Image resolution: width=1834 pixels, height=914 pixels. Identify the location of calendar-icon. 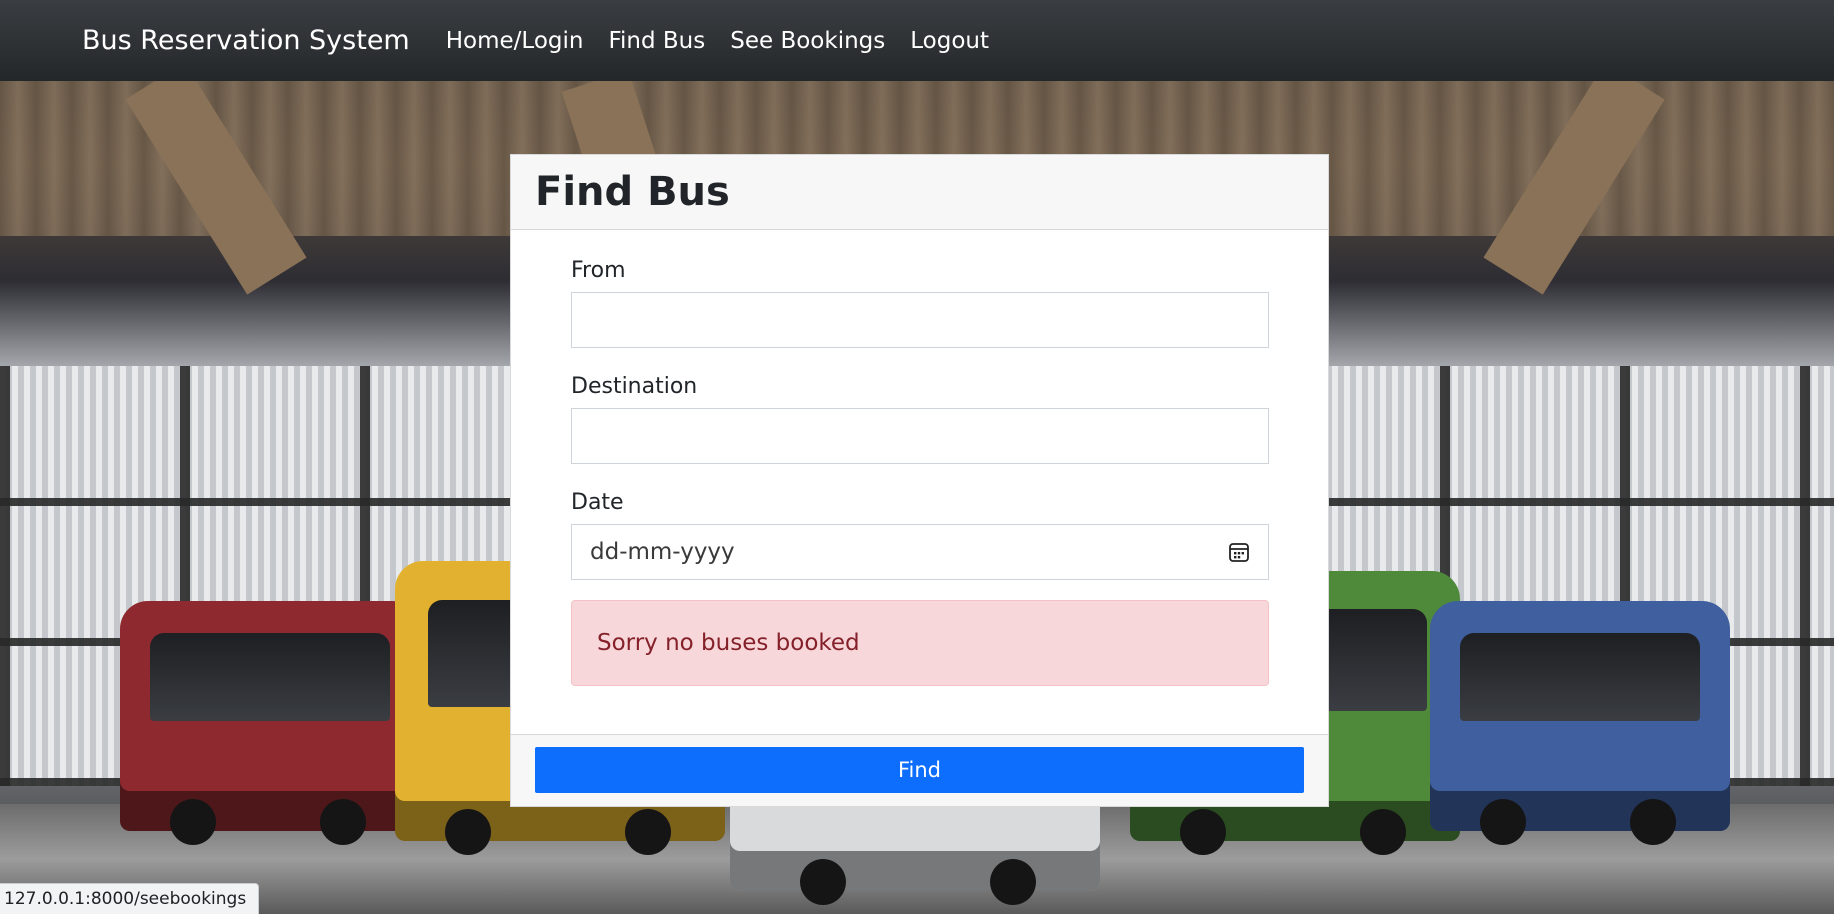
(1239, 552).